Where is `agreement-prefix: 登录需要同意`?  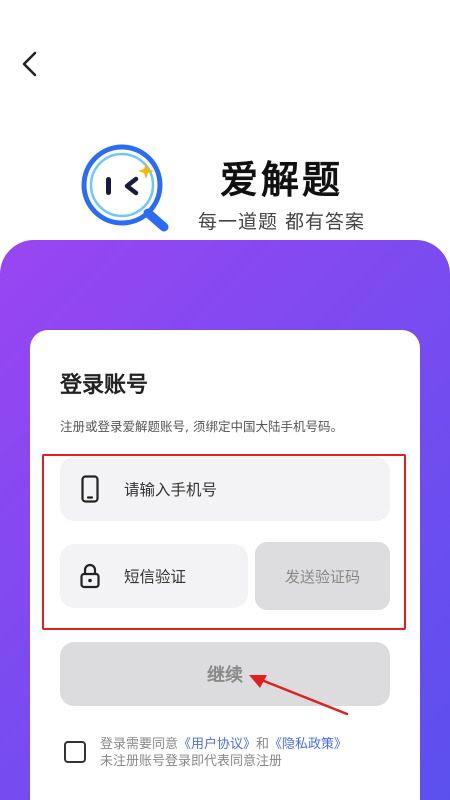
agreement-prefix: 登录需要同意 is located at coordinates (139, 744).